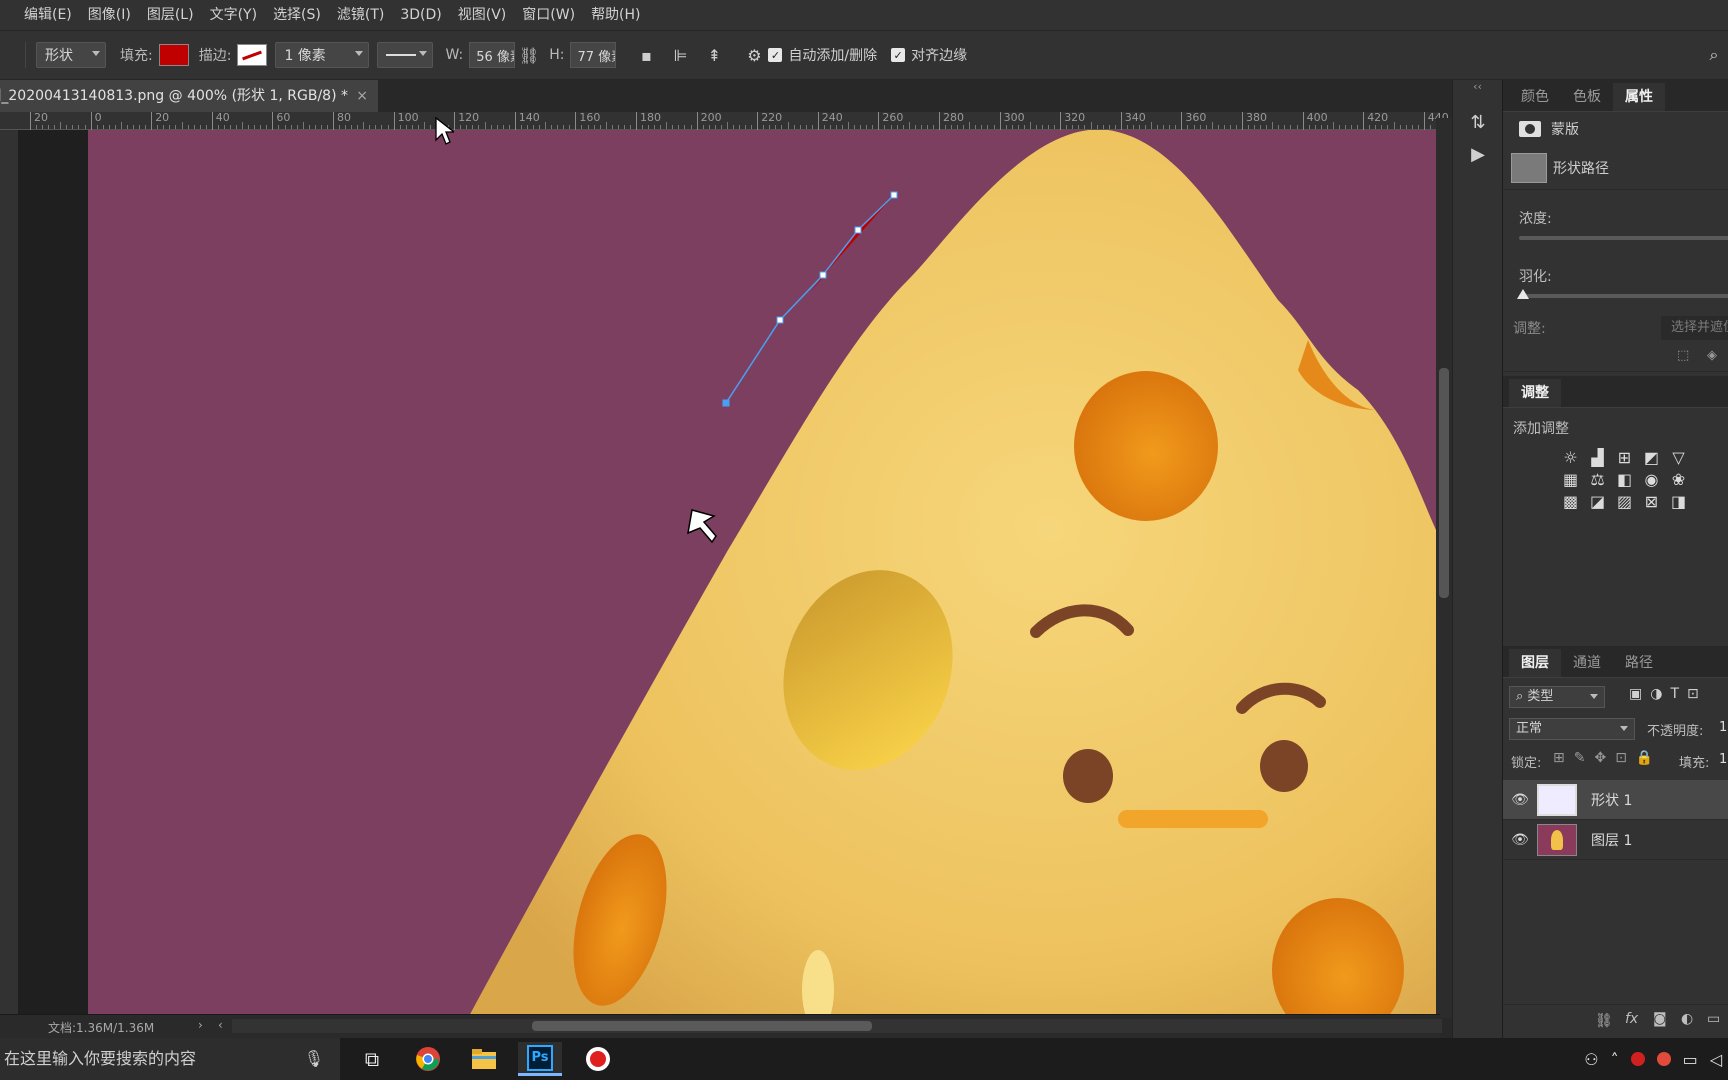 Image resolution: width=1728 pixels, height=1080 pixels. Describe the element at coordinates (1615, 840) in the screenshot. I see `layer-row-layer-1: 👁 图层 1` at that location.